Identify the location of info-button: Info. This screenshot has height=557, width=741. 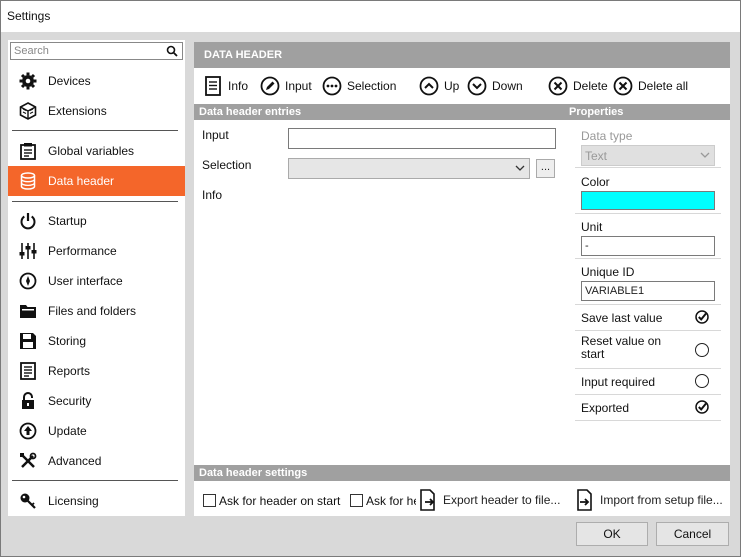
(225, 86).